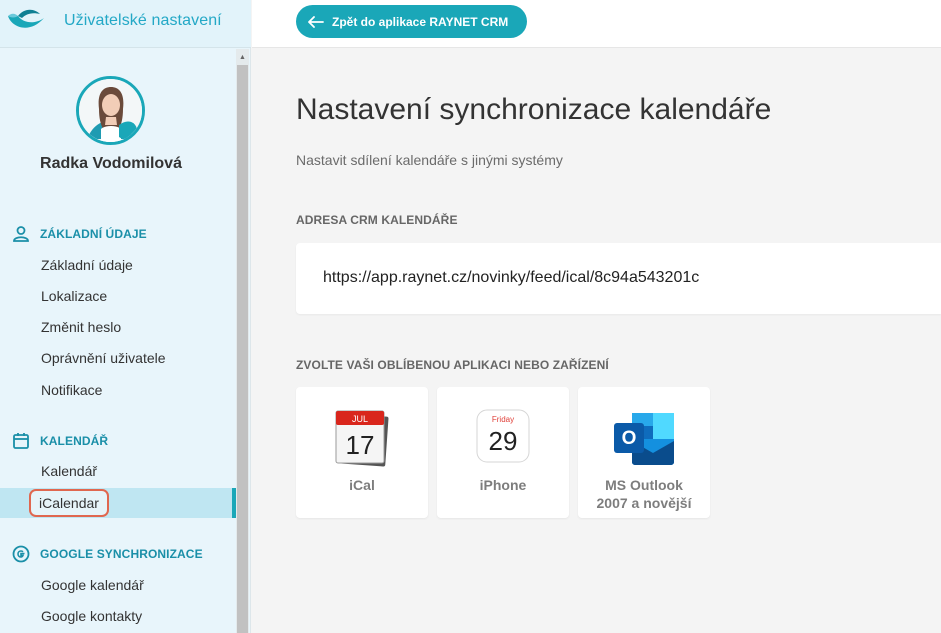 The image size is (941, 633). What do you see at coordinates (629, 438) in the screenshot?
I see `outlook-letter: O` at bounding box center [629, 438].